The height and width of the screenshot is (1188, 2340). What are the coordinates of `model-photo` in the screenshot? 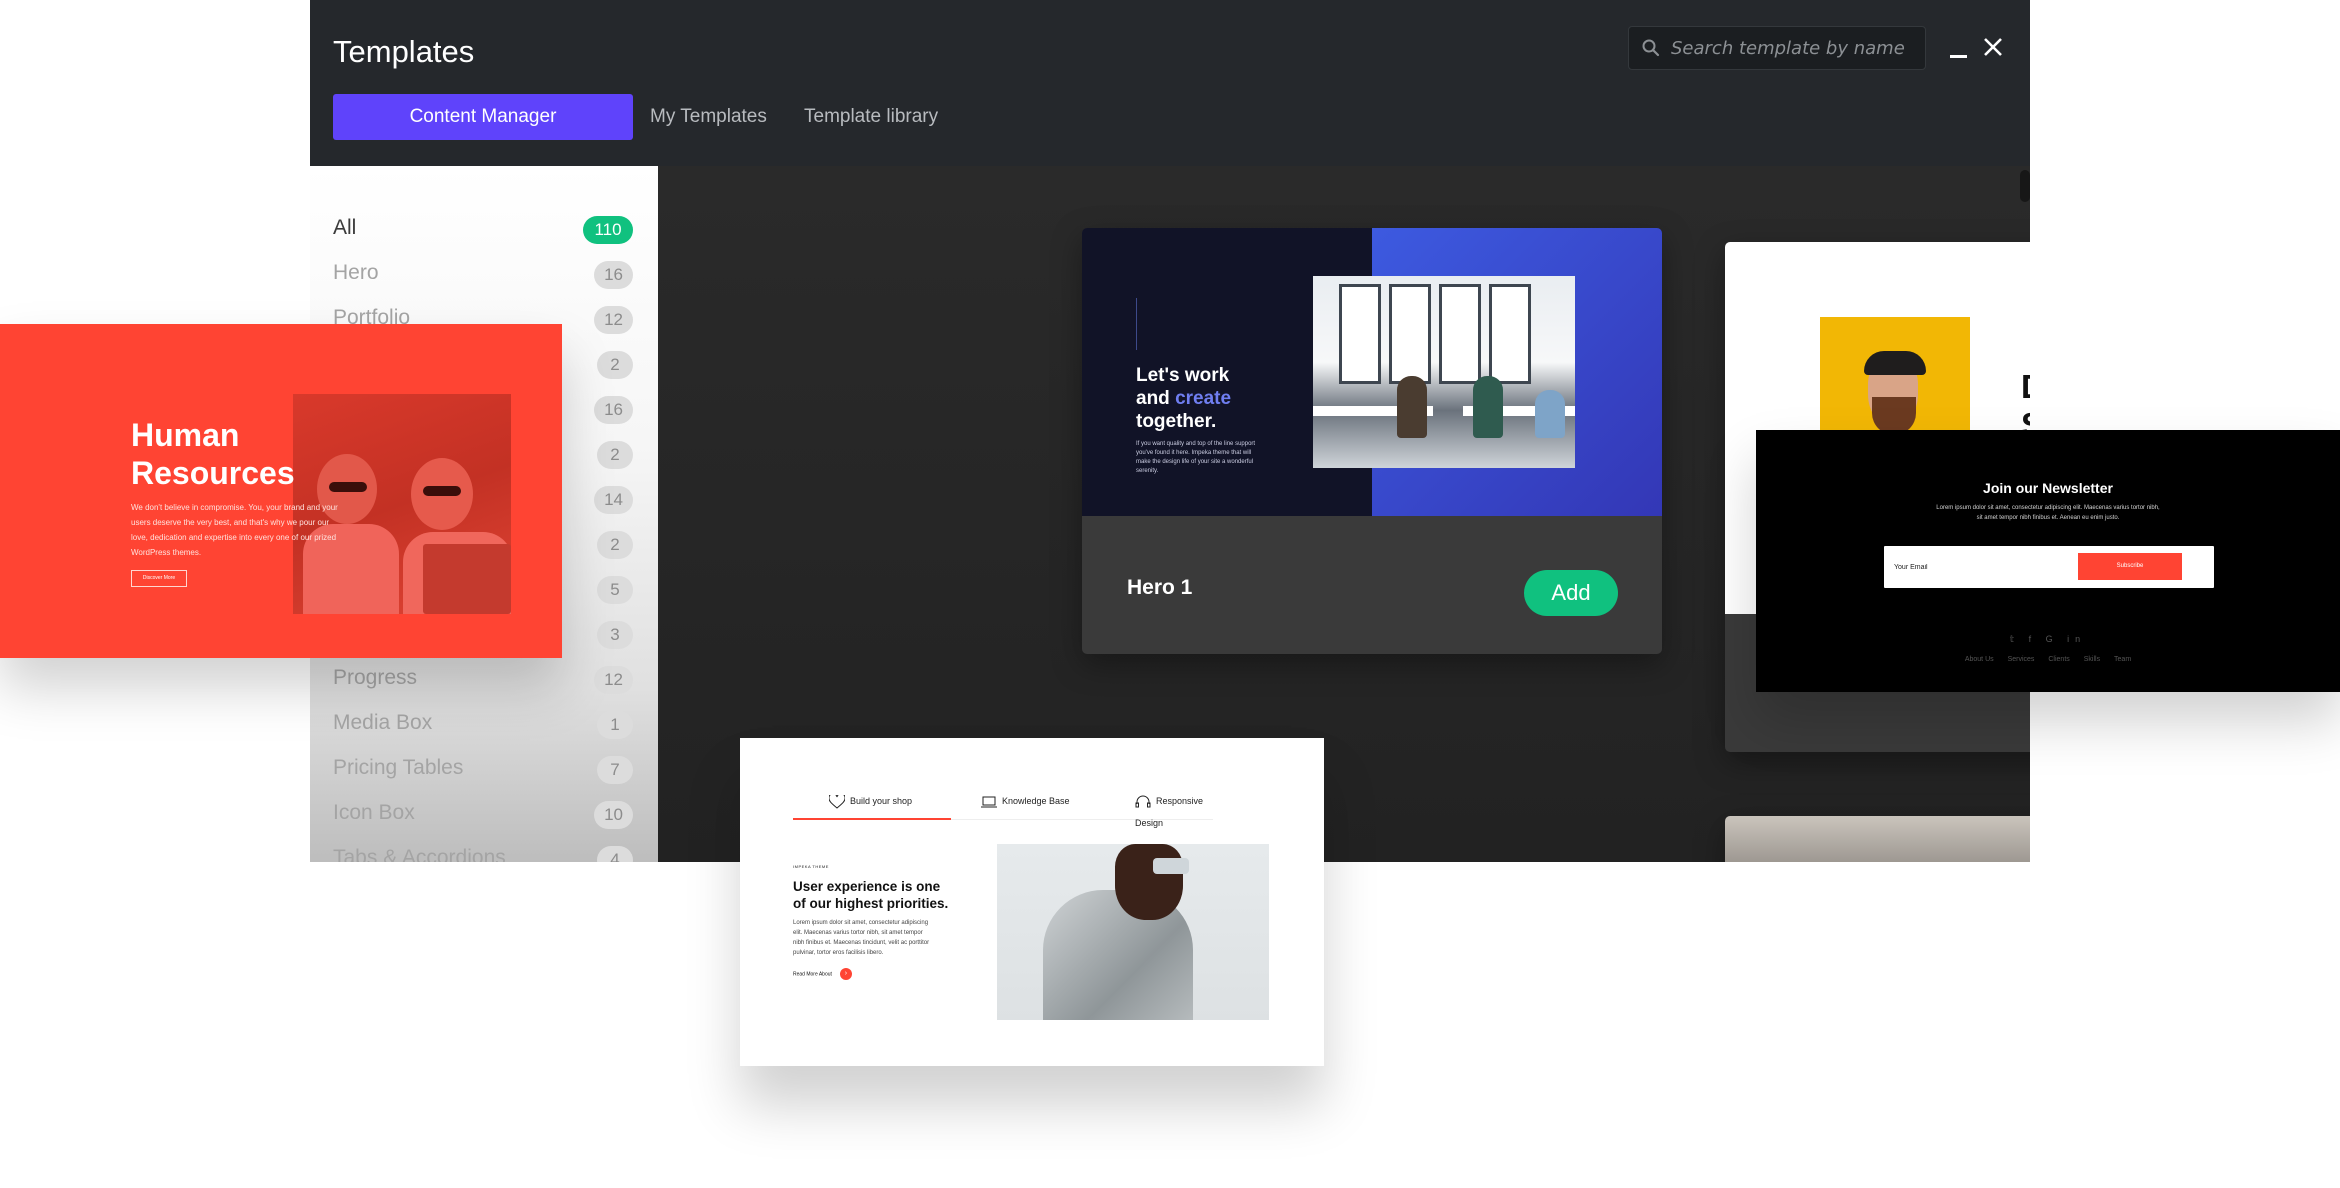 It's located at (1133, 932).